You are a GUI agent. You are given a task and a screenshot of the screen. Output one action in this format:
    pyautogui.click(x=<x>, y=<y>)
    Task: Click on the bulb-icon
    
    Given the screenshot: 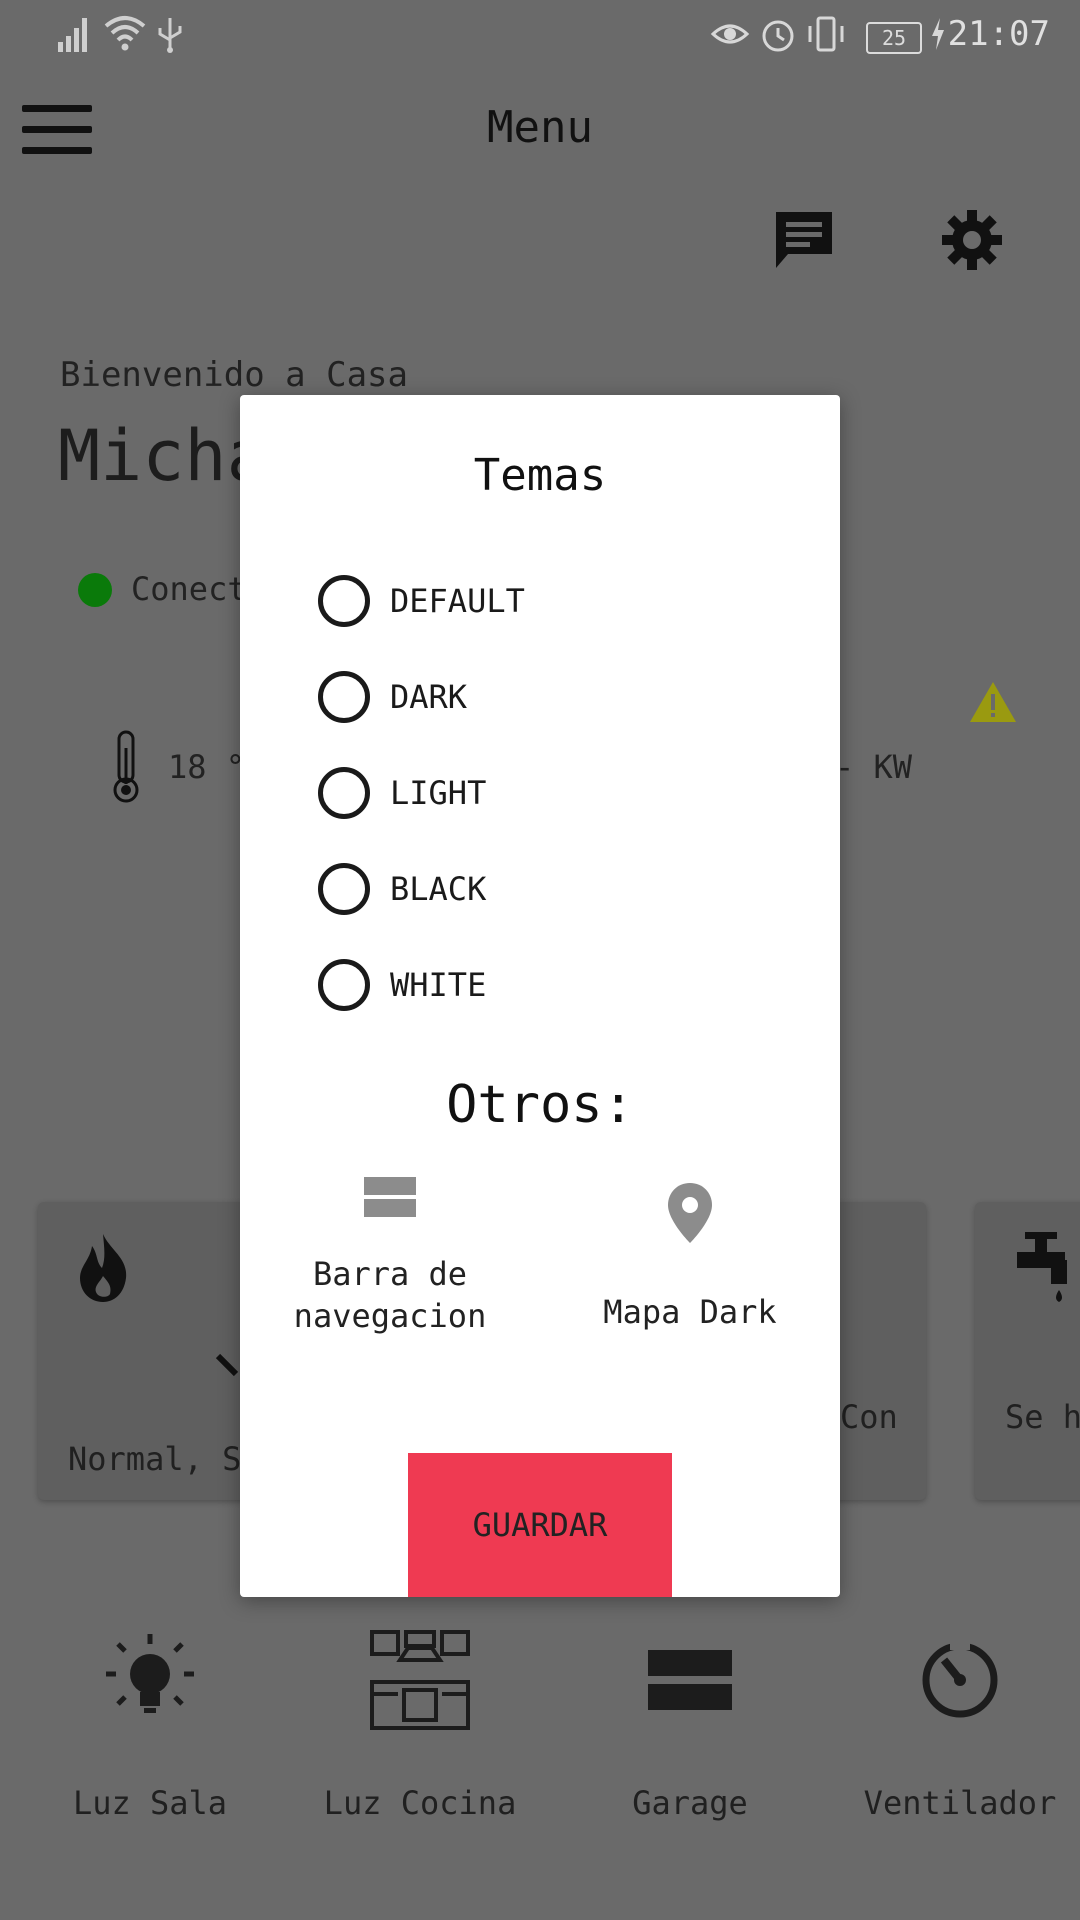 What is the action you would take?
    pyautogui.click(x=150, y=1673)
    